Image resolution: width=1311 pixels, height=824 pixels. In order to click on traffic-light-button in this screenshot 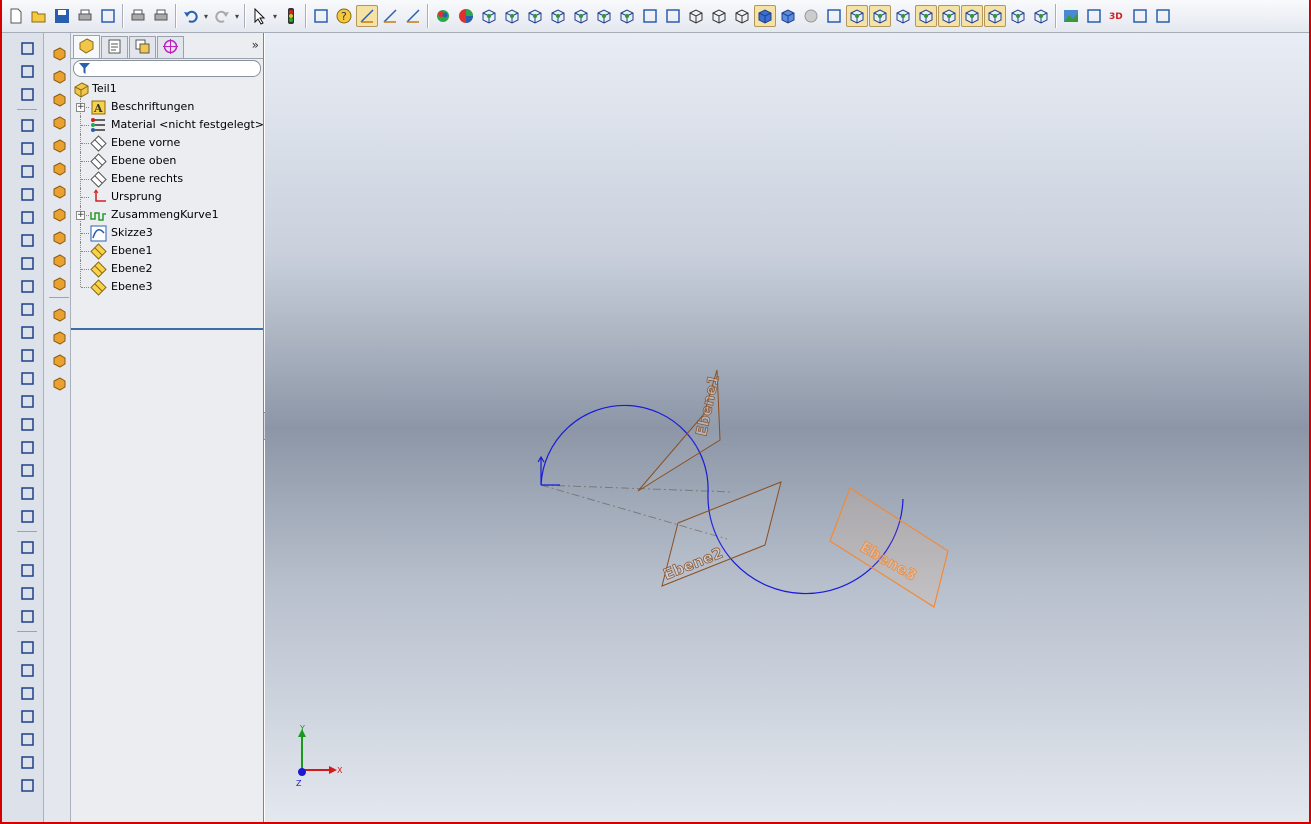, I will do `click(291, 16)`.